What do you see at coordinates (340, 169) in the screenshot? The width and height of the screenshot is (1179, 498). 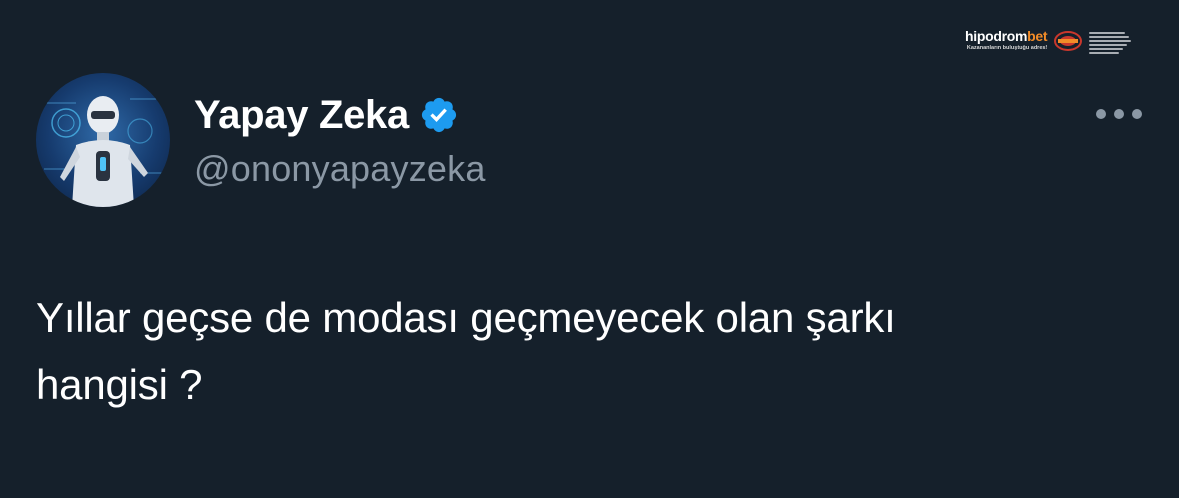 I see `author-handle: @ononyapayzeka` at bounding box center [340, 169].